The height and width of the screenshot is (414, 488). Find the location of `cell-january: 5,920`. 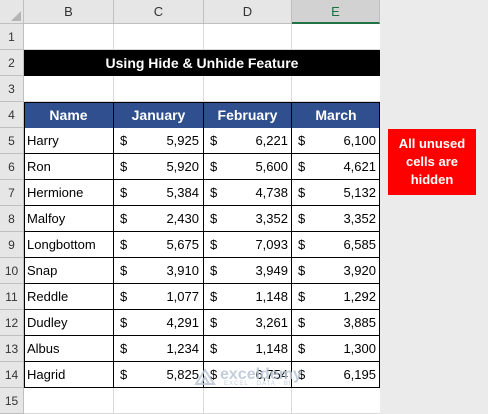

cell-january: 5,920 is located at coordinates (166, 167).